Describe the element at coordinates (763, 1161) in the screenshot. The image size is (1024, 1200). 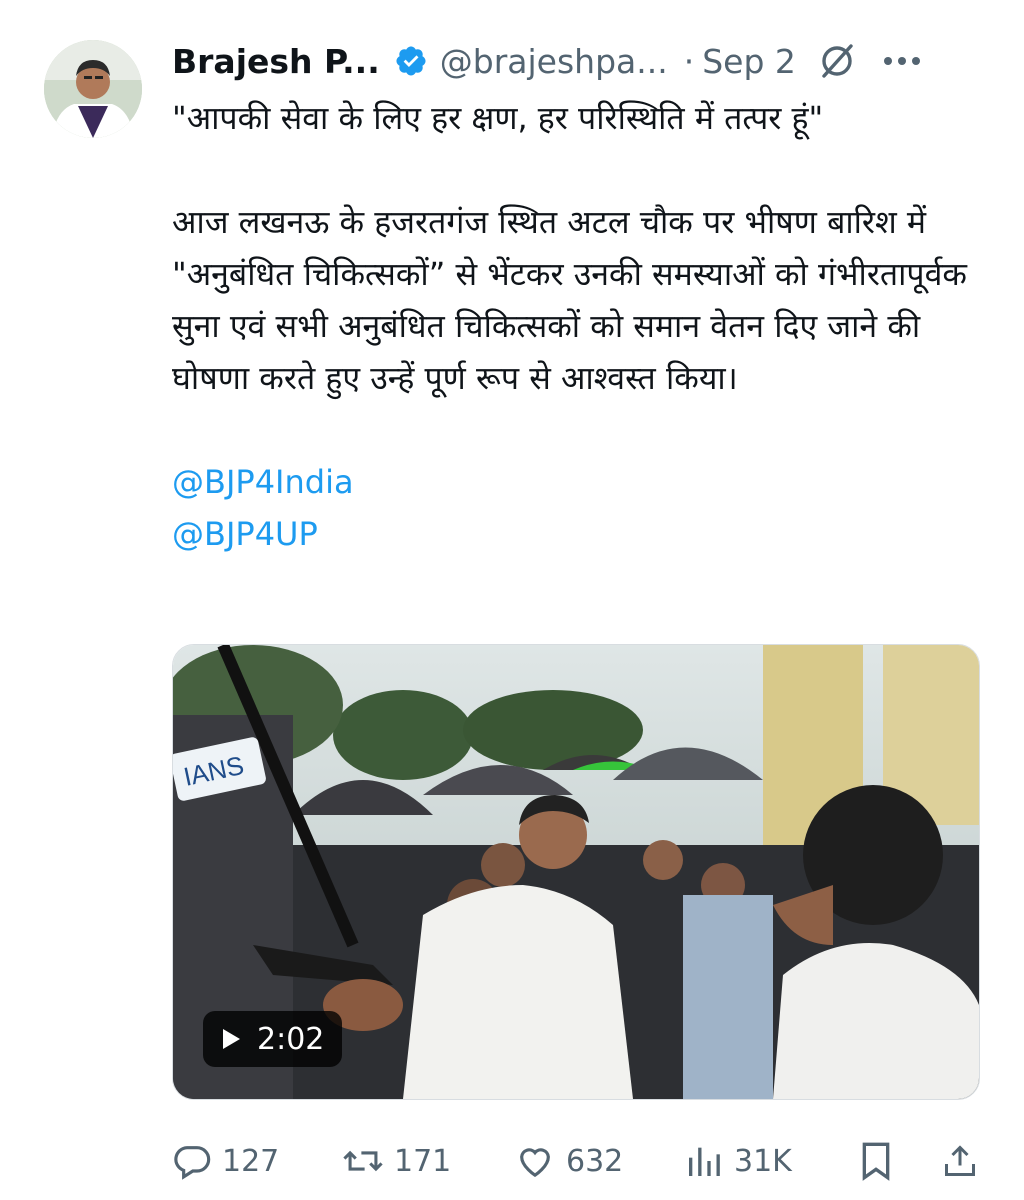
I see `views-count: 31K` at that location.